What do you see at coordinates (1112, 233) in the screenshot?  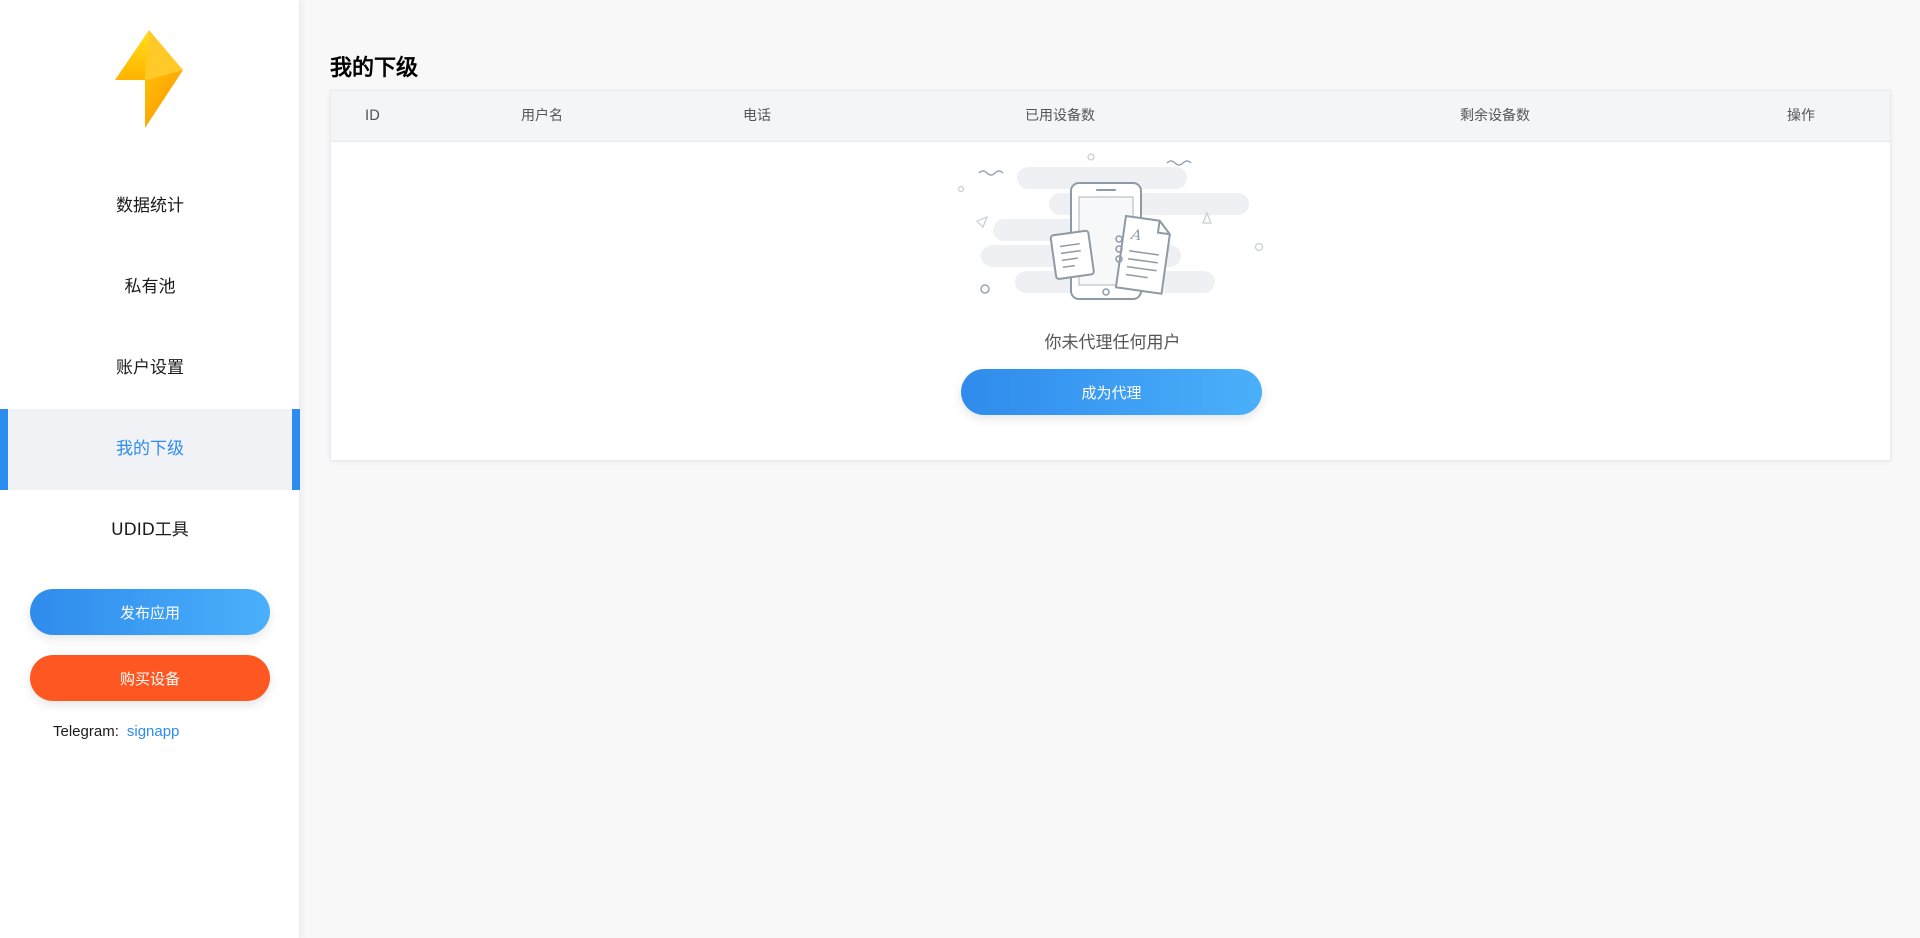 I see `empty-documents-illustration-icon: A` at bounding box center [1112, 233].